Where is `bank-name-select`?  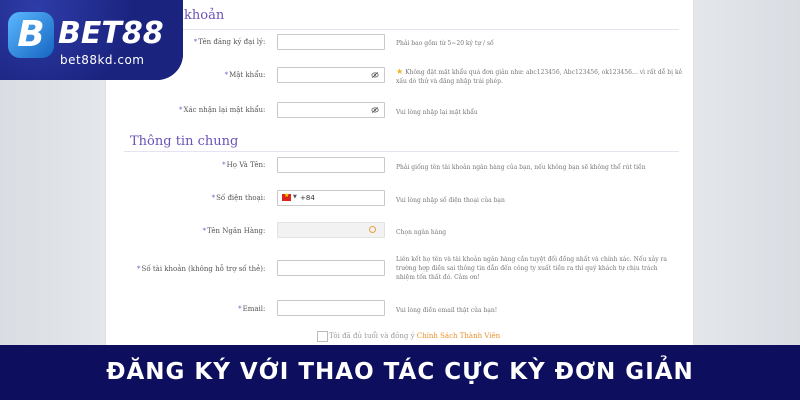 bank-name-select is located at coordinates (331, 230).